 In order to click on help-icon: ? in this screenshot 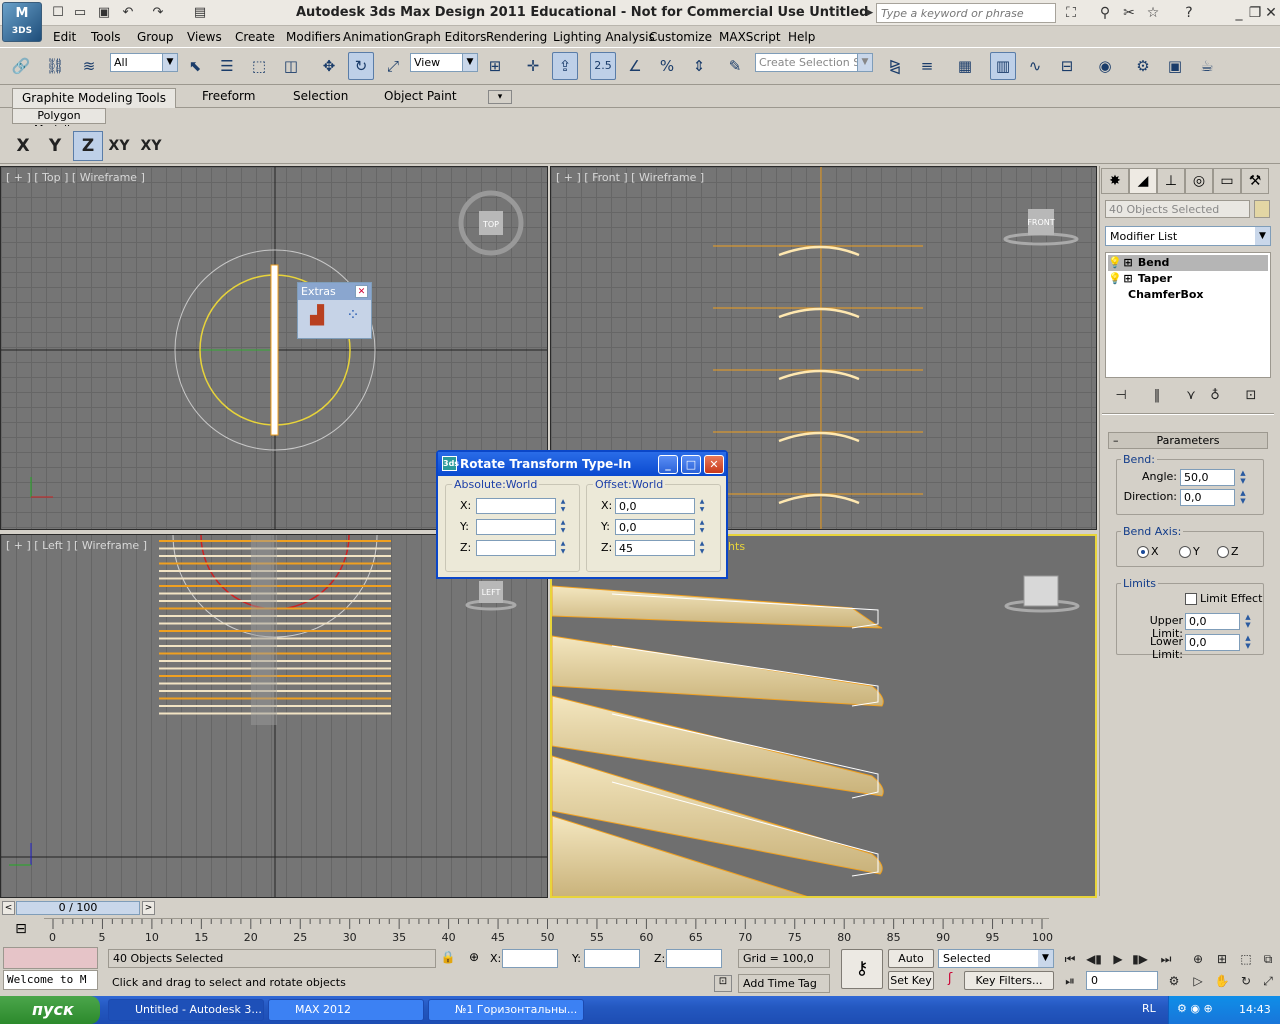, I will do `click(1189, 13)`.